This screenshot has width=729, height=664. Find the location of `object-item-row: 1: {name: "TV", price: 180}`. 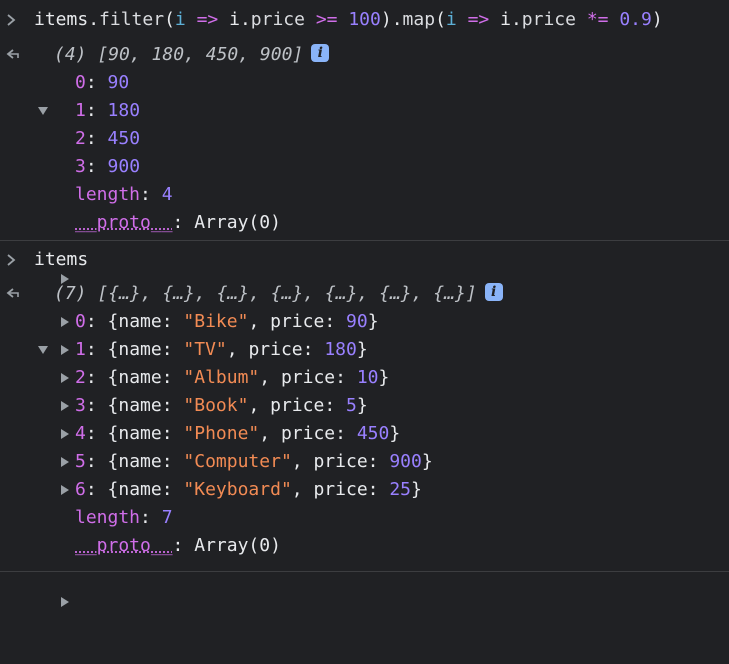

object-item-row: 1: {name: "TV", price: 180} is located at coordinates (364, 350).